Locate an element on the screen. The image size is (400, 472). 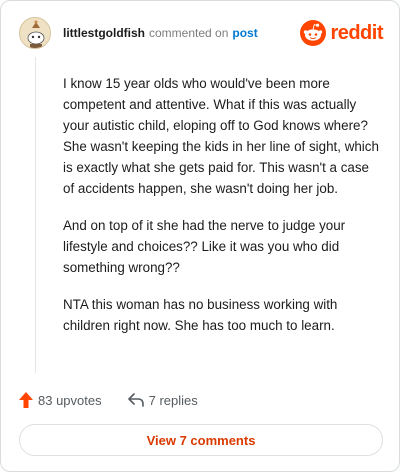
upvote-button: 83 upvotes is located at coordinates (60, 400).